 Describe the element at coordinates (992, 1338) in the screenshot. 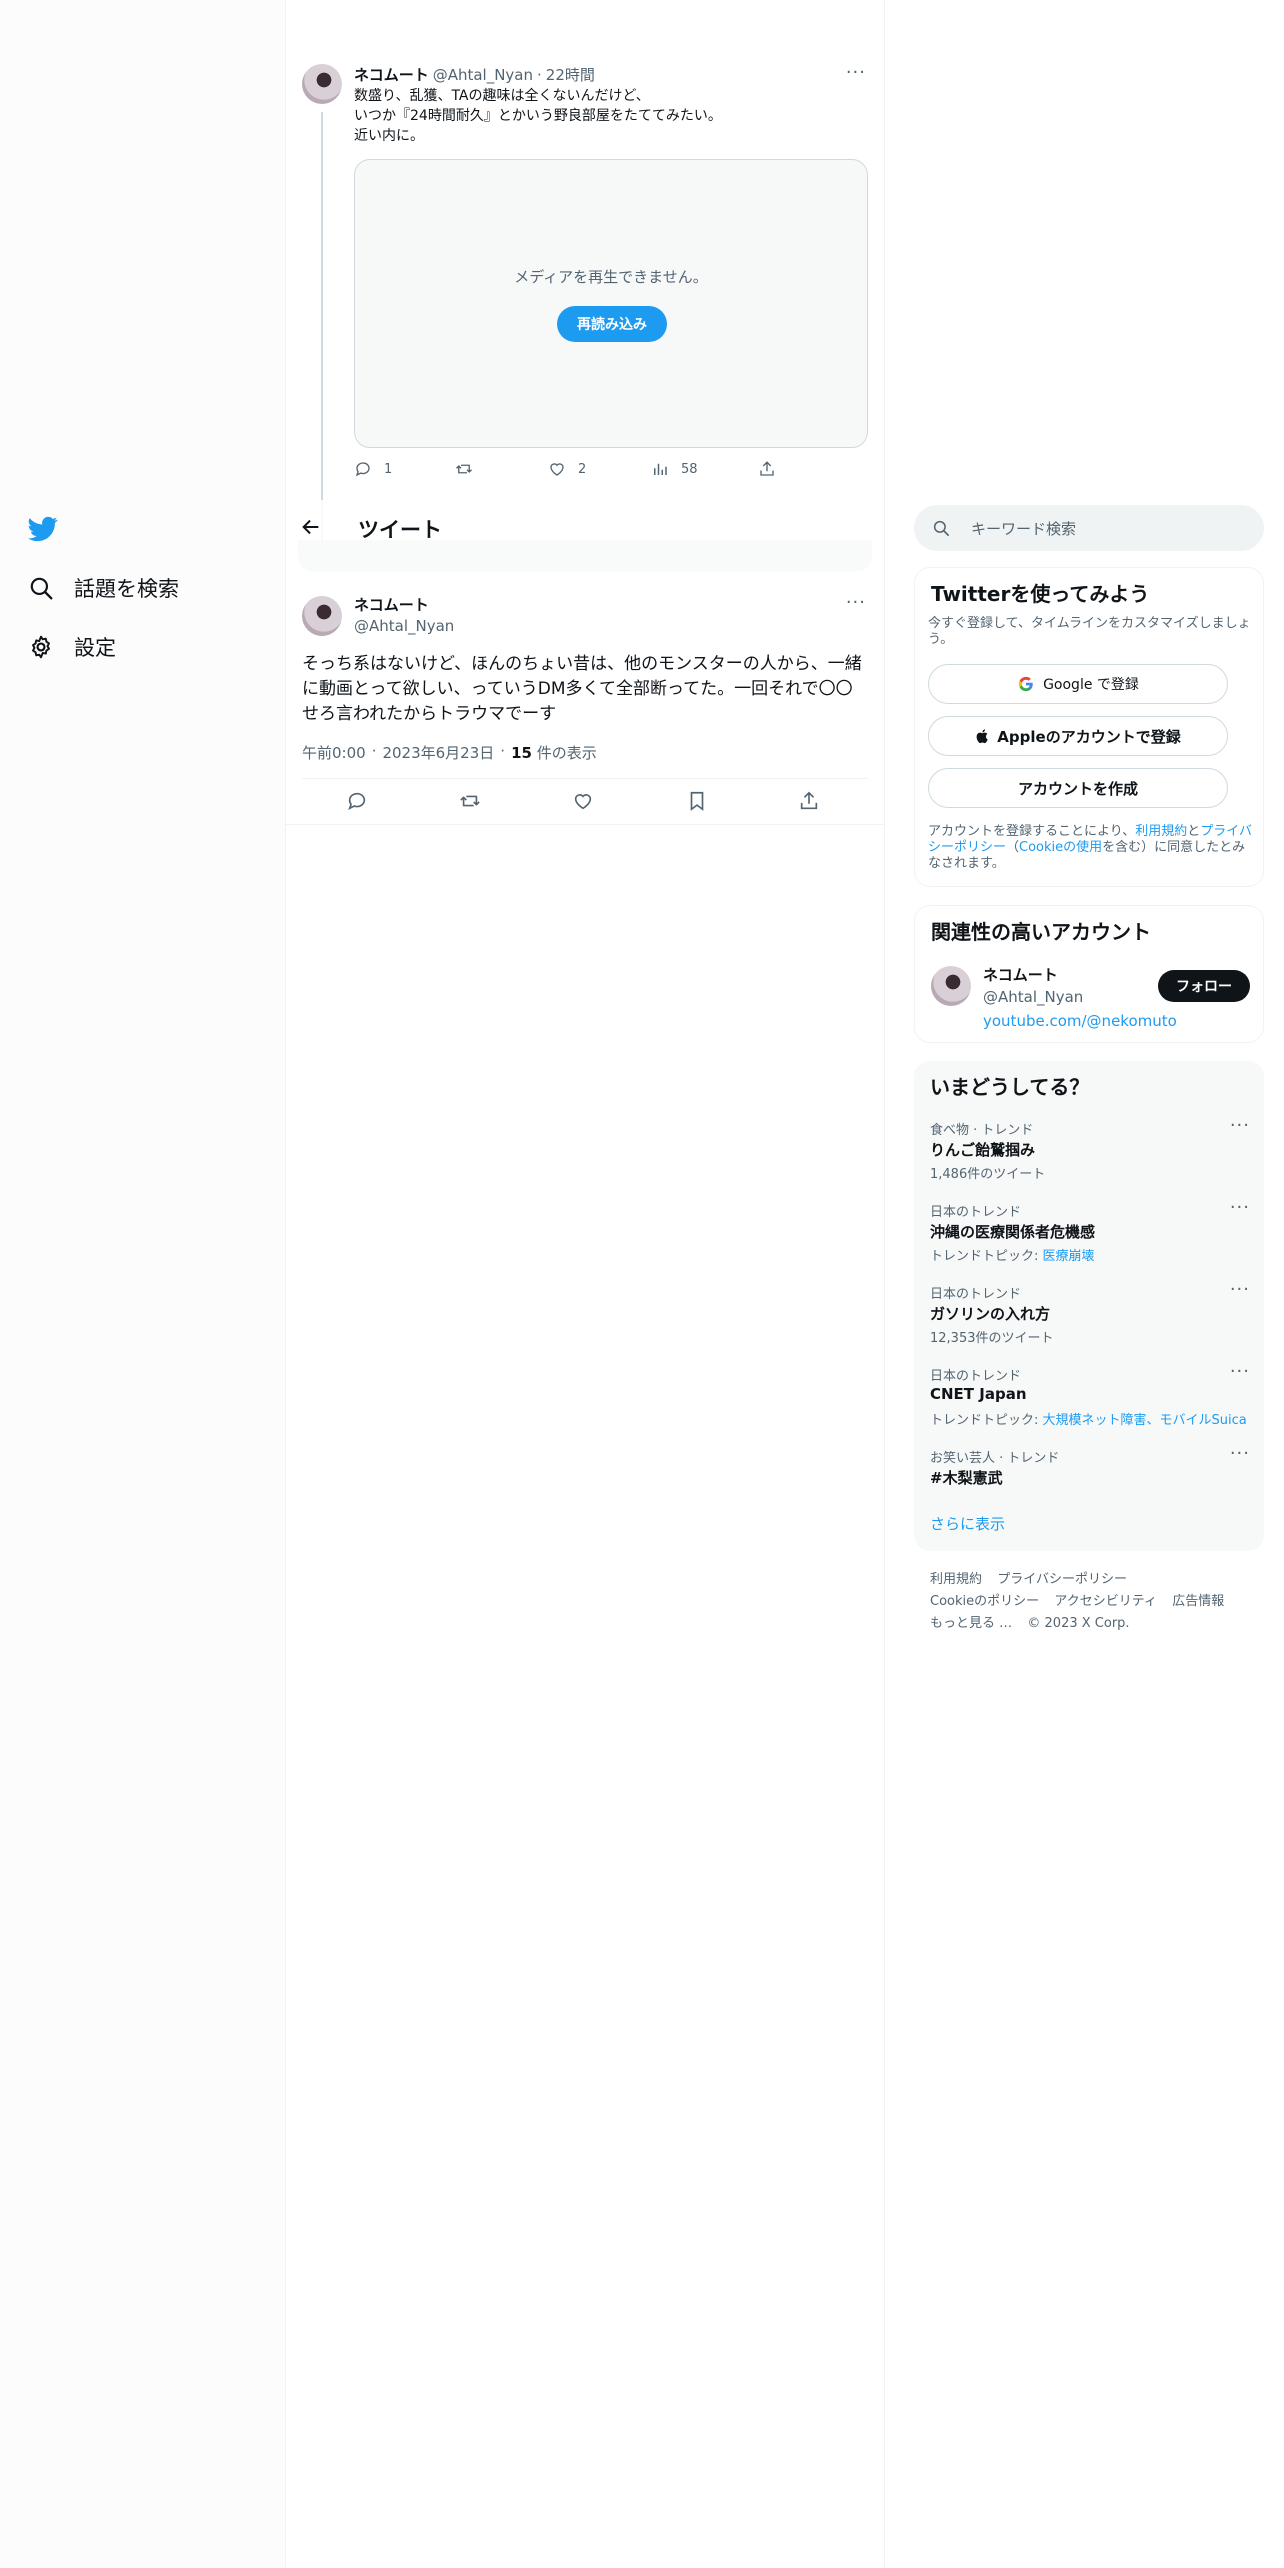

I see `trend-meta: 12,353件のツイート` at that location.